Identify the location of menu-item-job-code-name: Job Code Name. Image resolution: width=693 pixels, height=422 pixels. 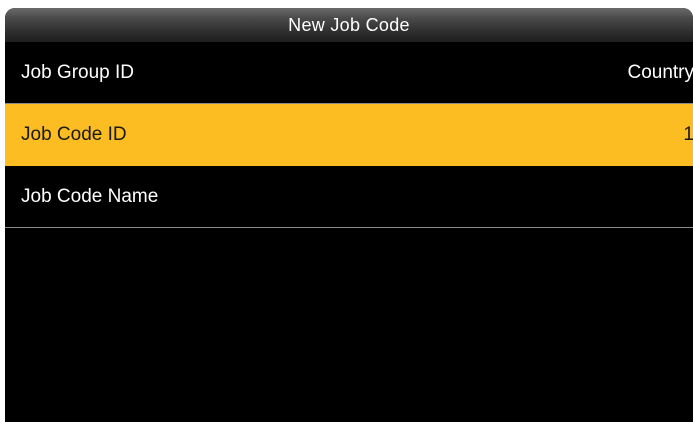
(349, 197).